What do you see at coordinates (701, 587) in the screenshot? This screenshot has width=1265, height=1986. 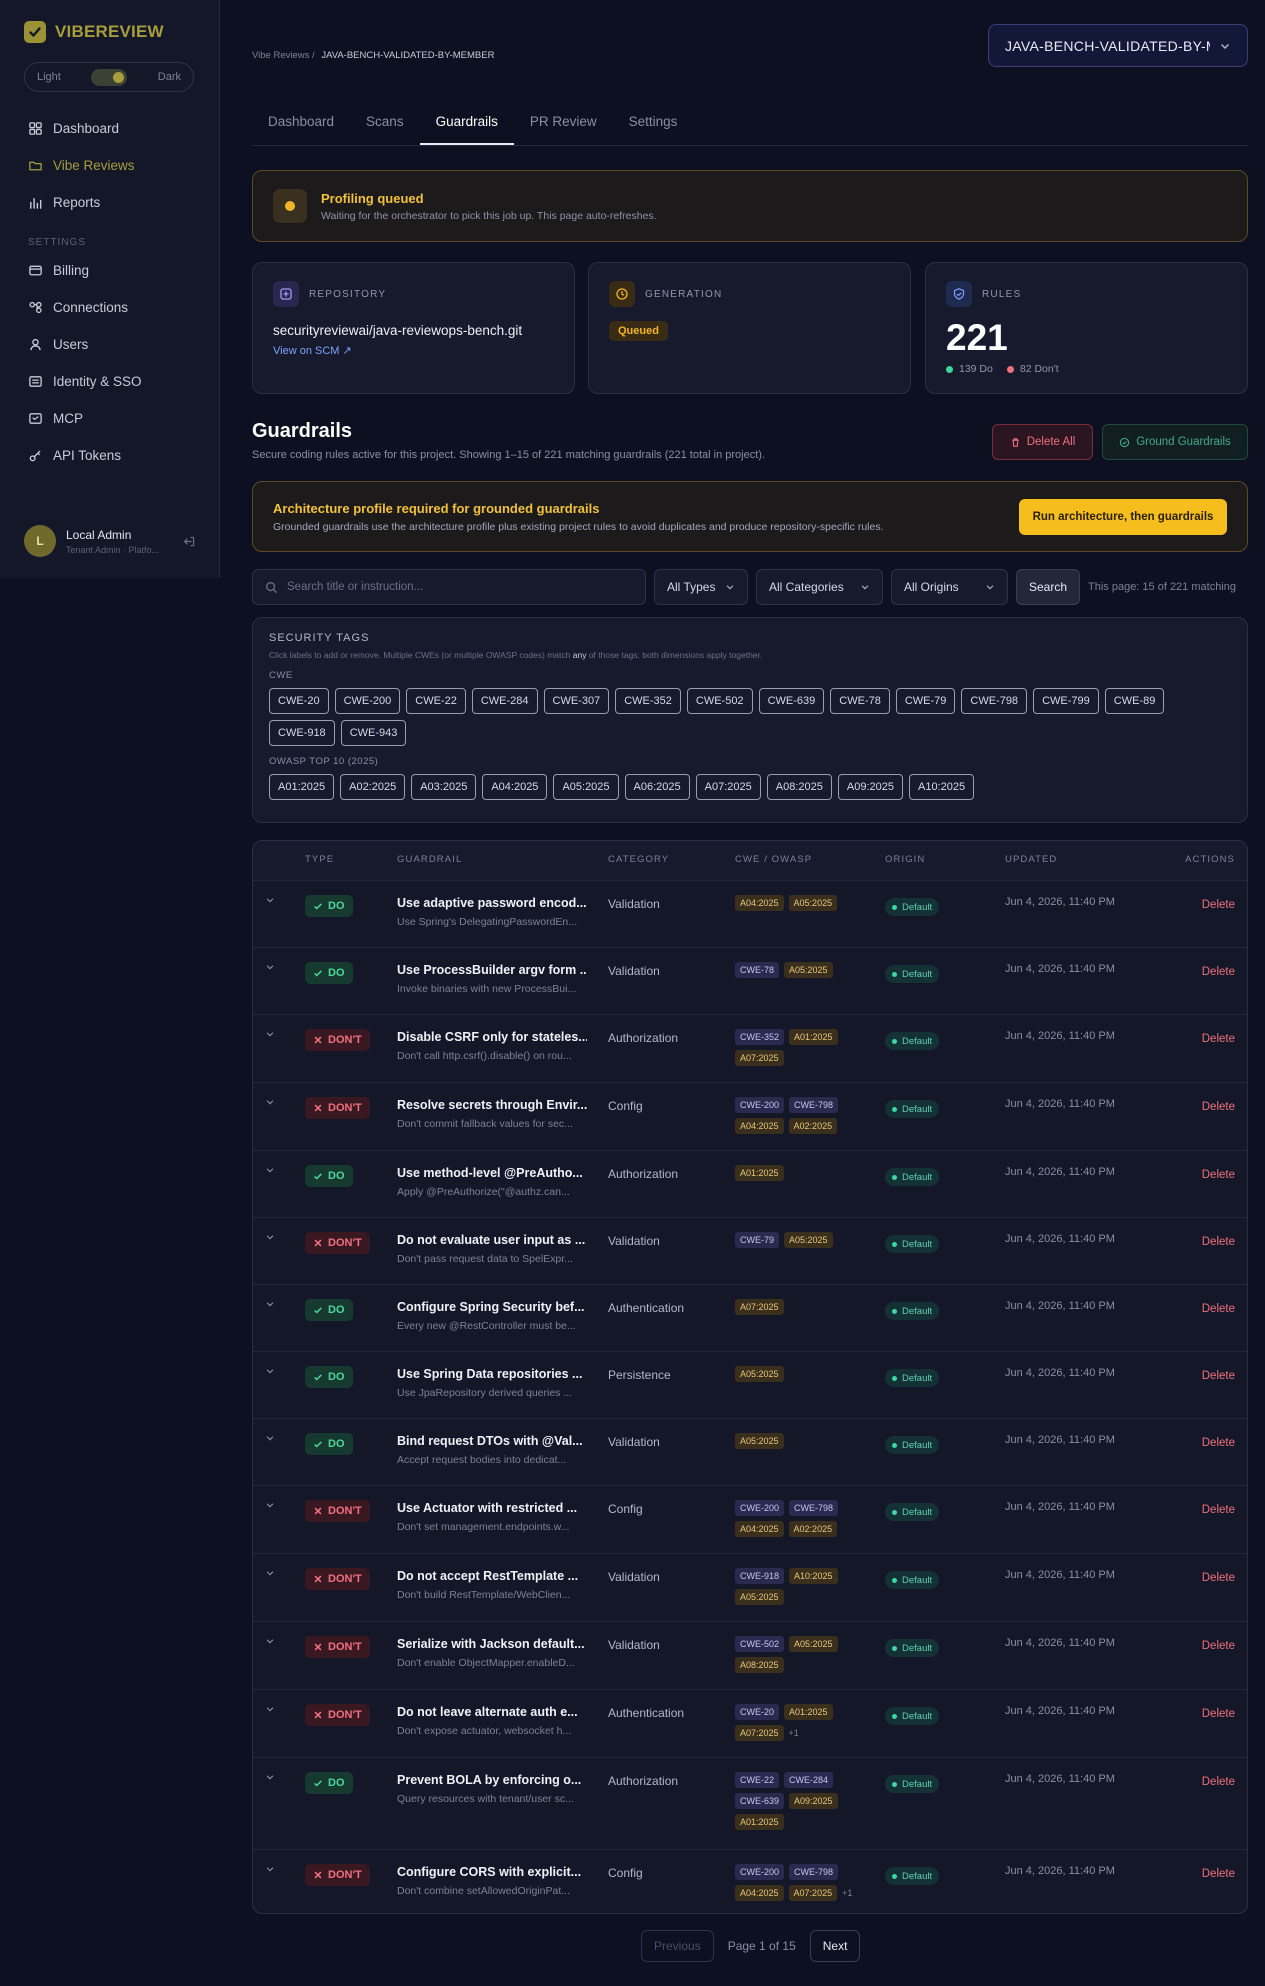 I see `type-filter-select: All Types` at bounding box center [701, 587].